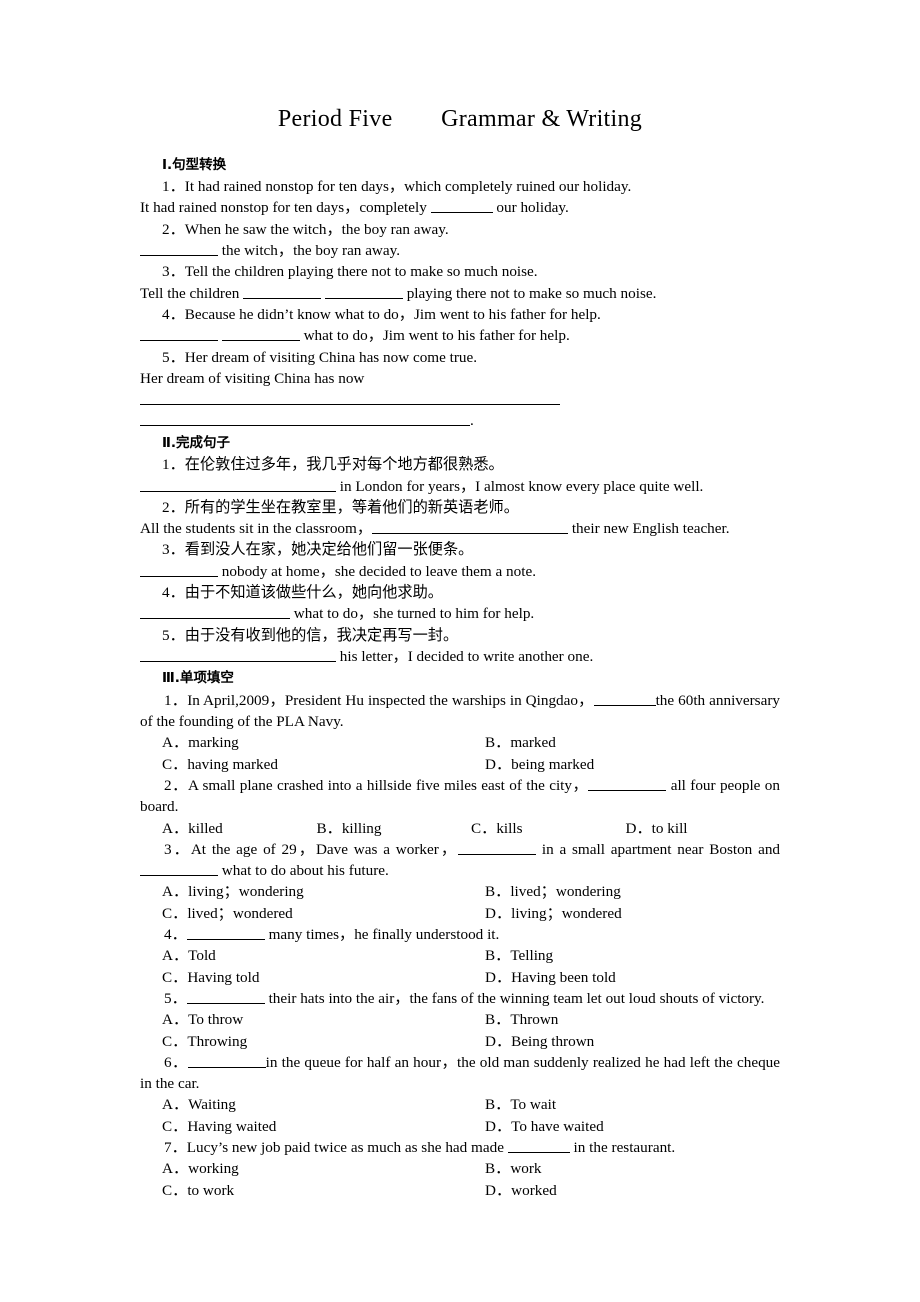  I want to click on option-b: B．Telling, so click(625, 955).